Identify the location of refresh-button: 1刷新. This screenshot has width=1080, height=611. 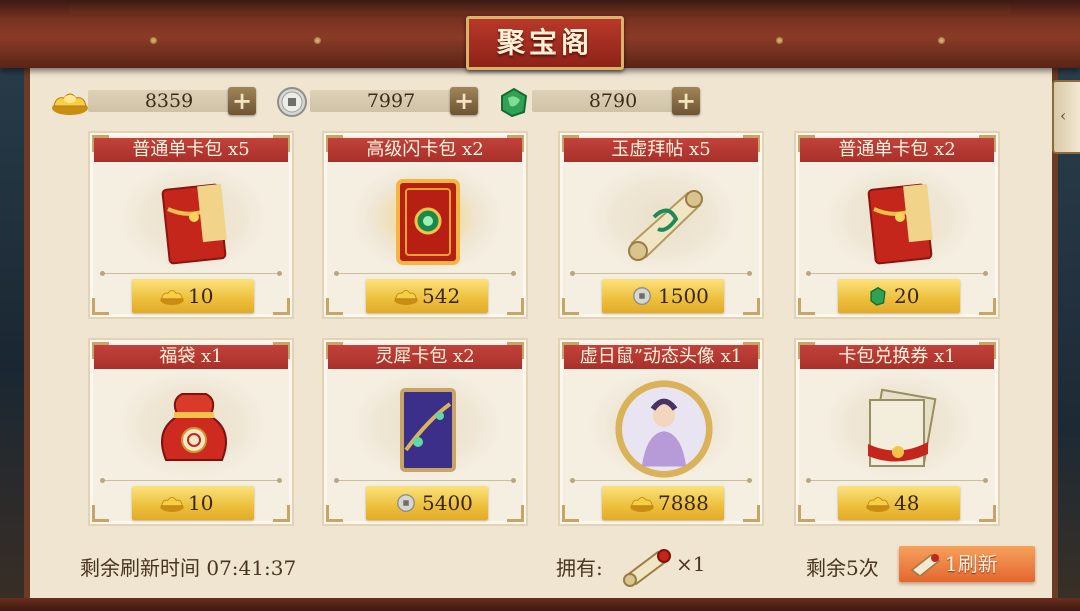
(967, 564).